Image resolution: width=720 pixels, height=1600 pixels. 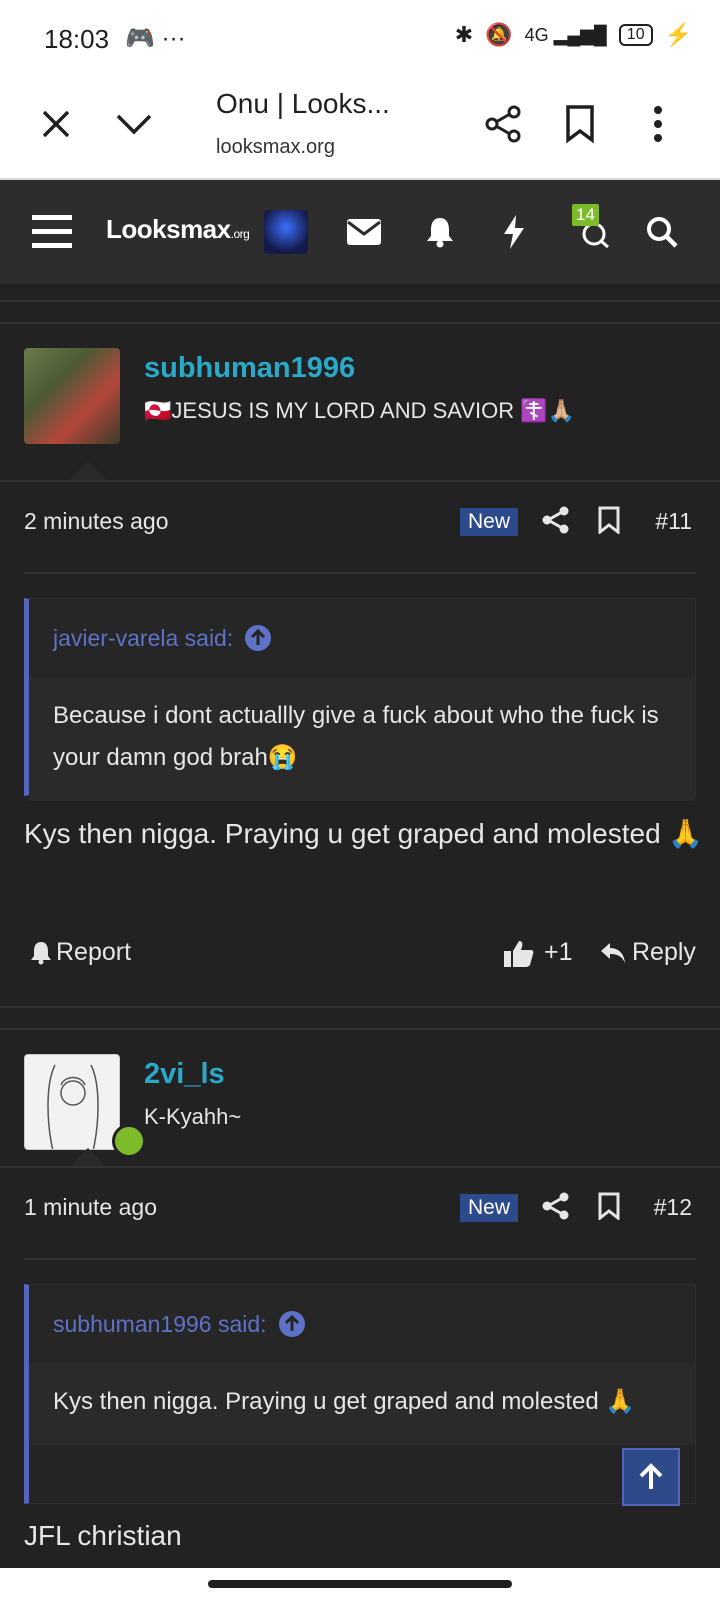 I want to click on quote-header: subhuman1996 said:, so click(x=362, y=1324).